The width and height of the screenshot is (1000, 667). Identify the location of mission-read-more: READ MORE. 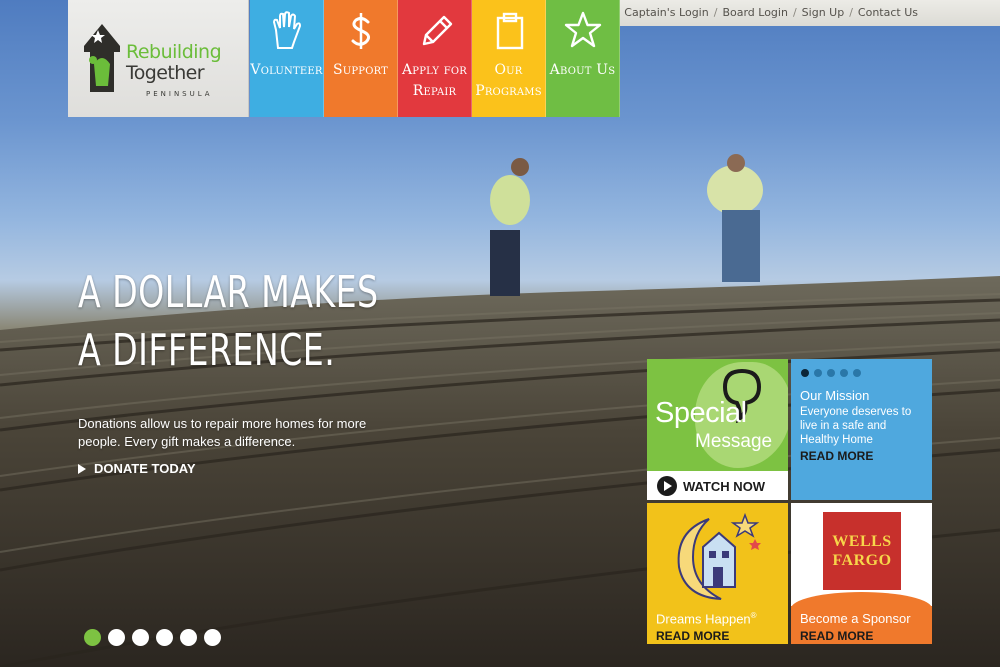
(861, 456).